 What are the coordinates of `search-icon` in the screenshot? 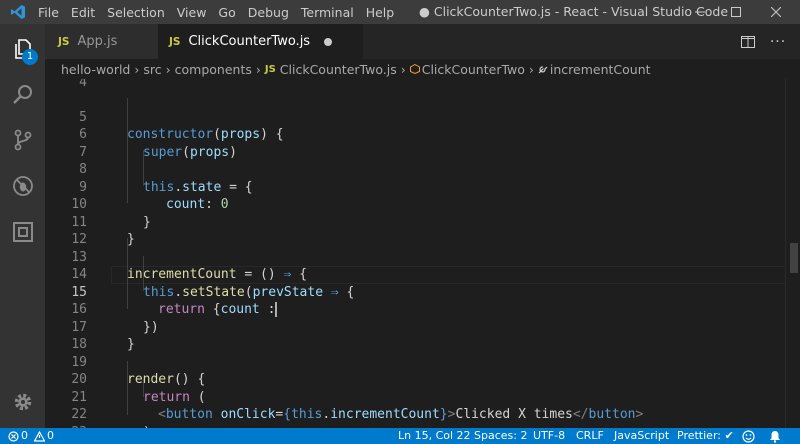 It's located at (22, 95).